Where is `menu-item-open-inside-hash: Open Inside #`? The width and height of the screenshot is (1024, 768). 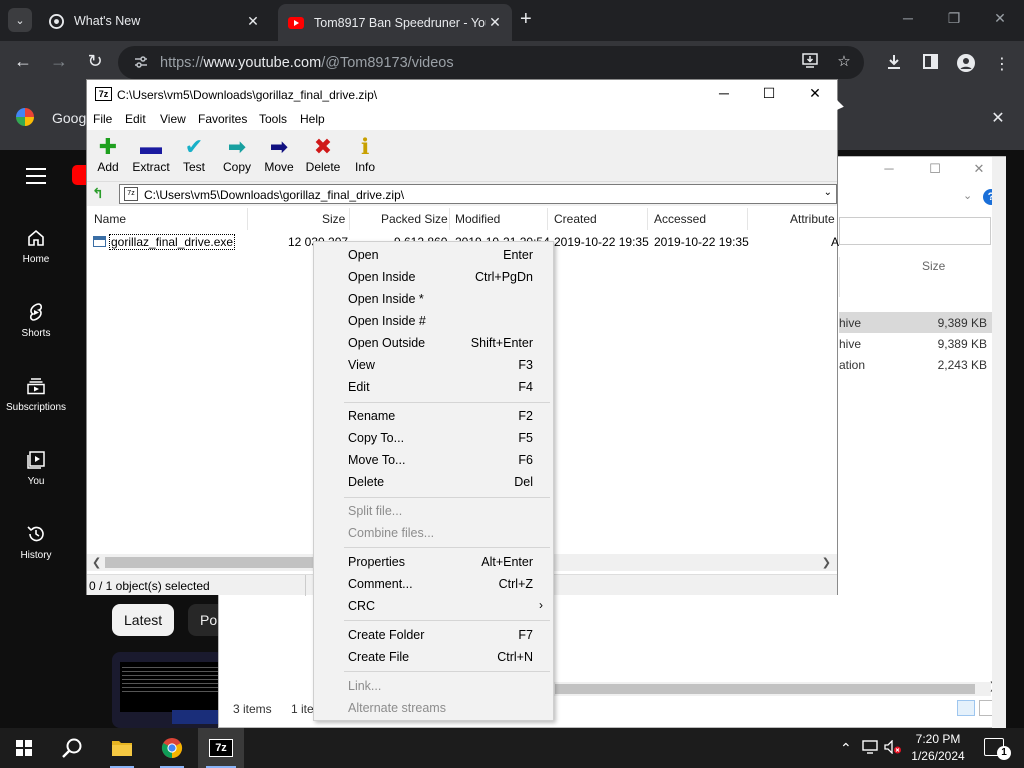
menu-item-open-inside-hash: Open Inside # is located at coordinates (433, 321).